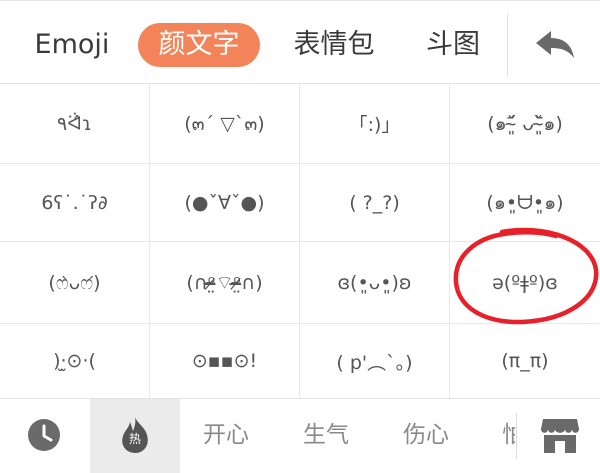 Image resolution: width=600 pixels, height=473 pixels. Describe the element at coordinates (225, 283) in the screenshot. I see `kaomoji-cell: (∩ᵒ̴̶̷̤⌔ᵒ̴̶̷̤∩)` at that location.